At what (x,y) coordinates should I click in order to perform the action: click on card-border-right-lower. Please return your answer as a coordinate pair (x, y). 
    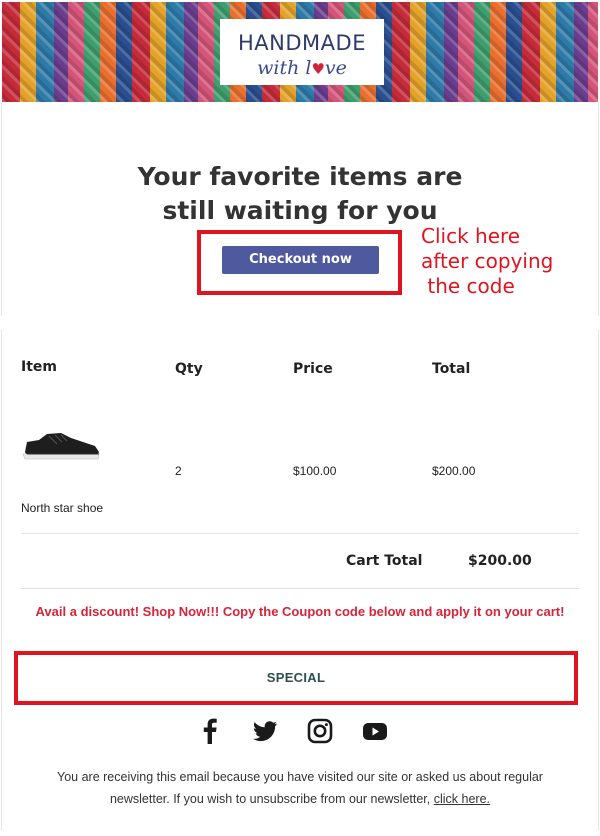
    Looking at the image, I should click on (598, 580).